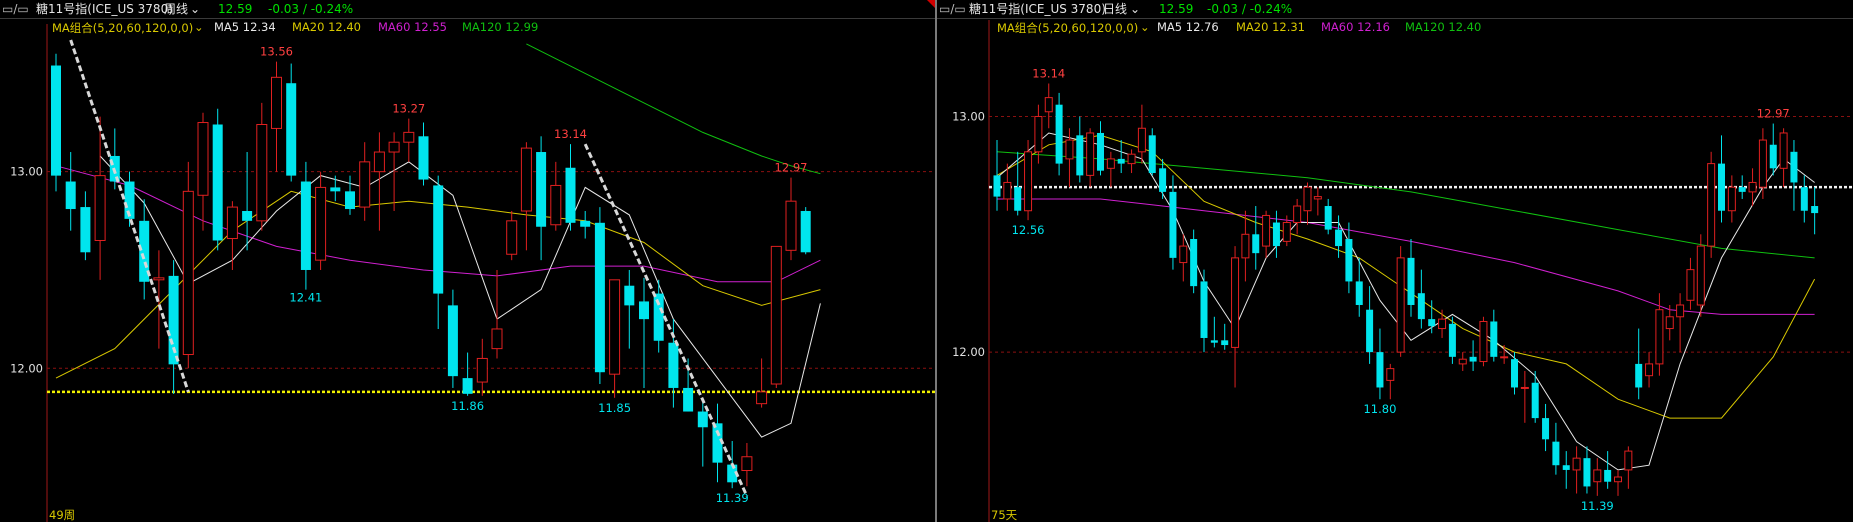 The width and height of the screenshot is (1853, 522). Describe the element at coordinates (26, 172) in the screenshot. I see `y-tick-label: 13.00` at that location.